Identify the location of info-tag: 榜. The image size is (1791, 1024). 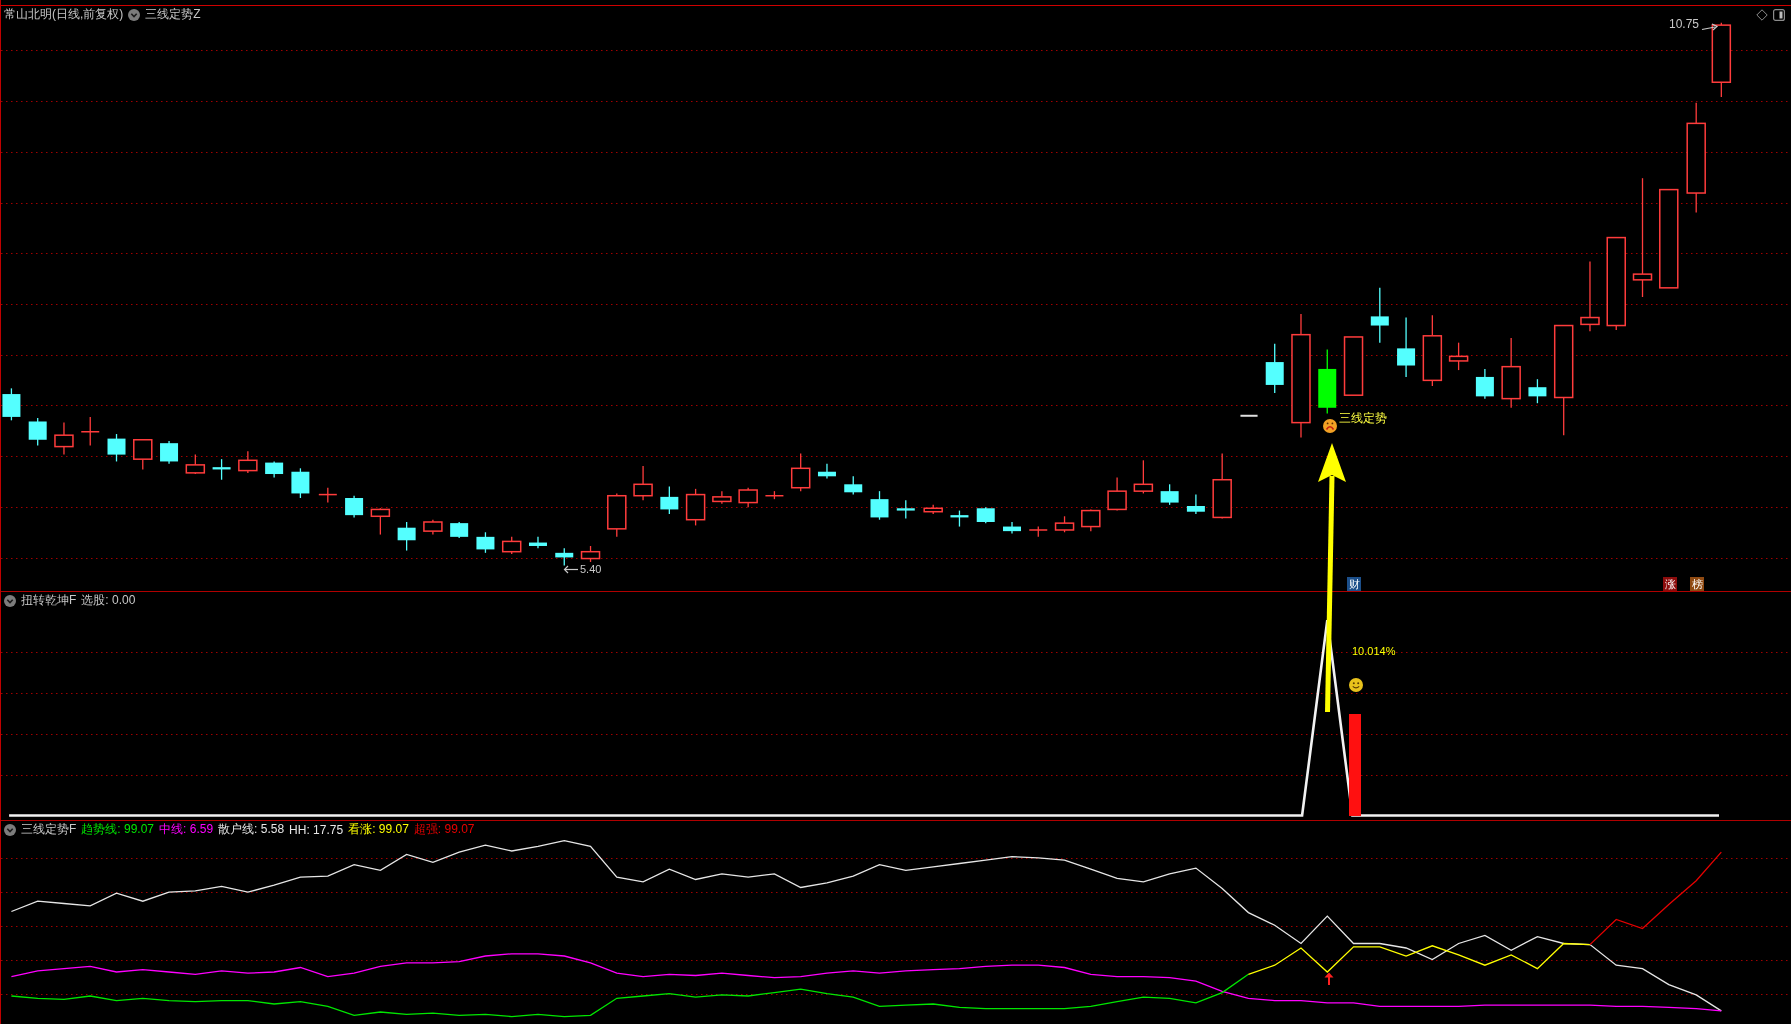
(1697, 584).